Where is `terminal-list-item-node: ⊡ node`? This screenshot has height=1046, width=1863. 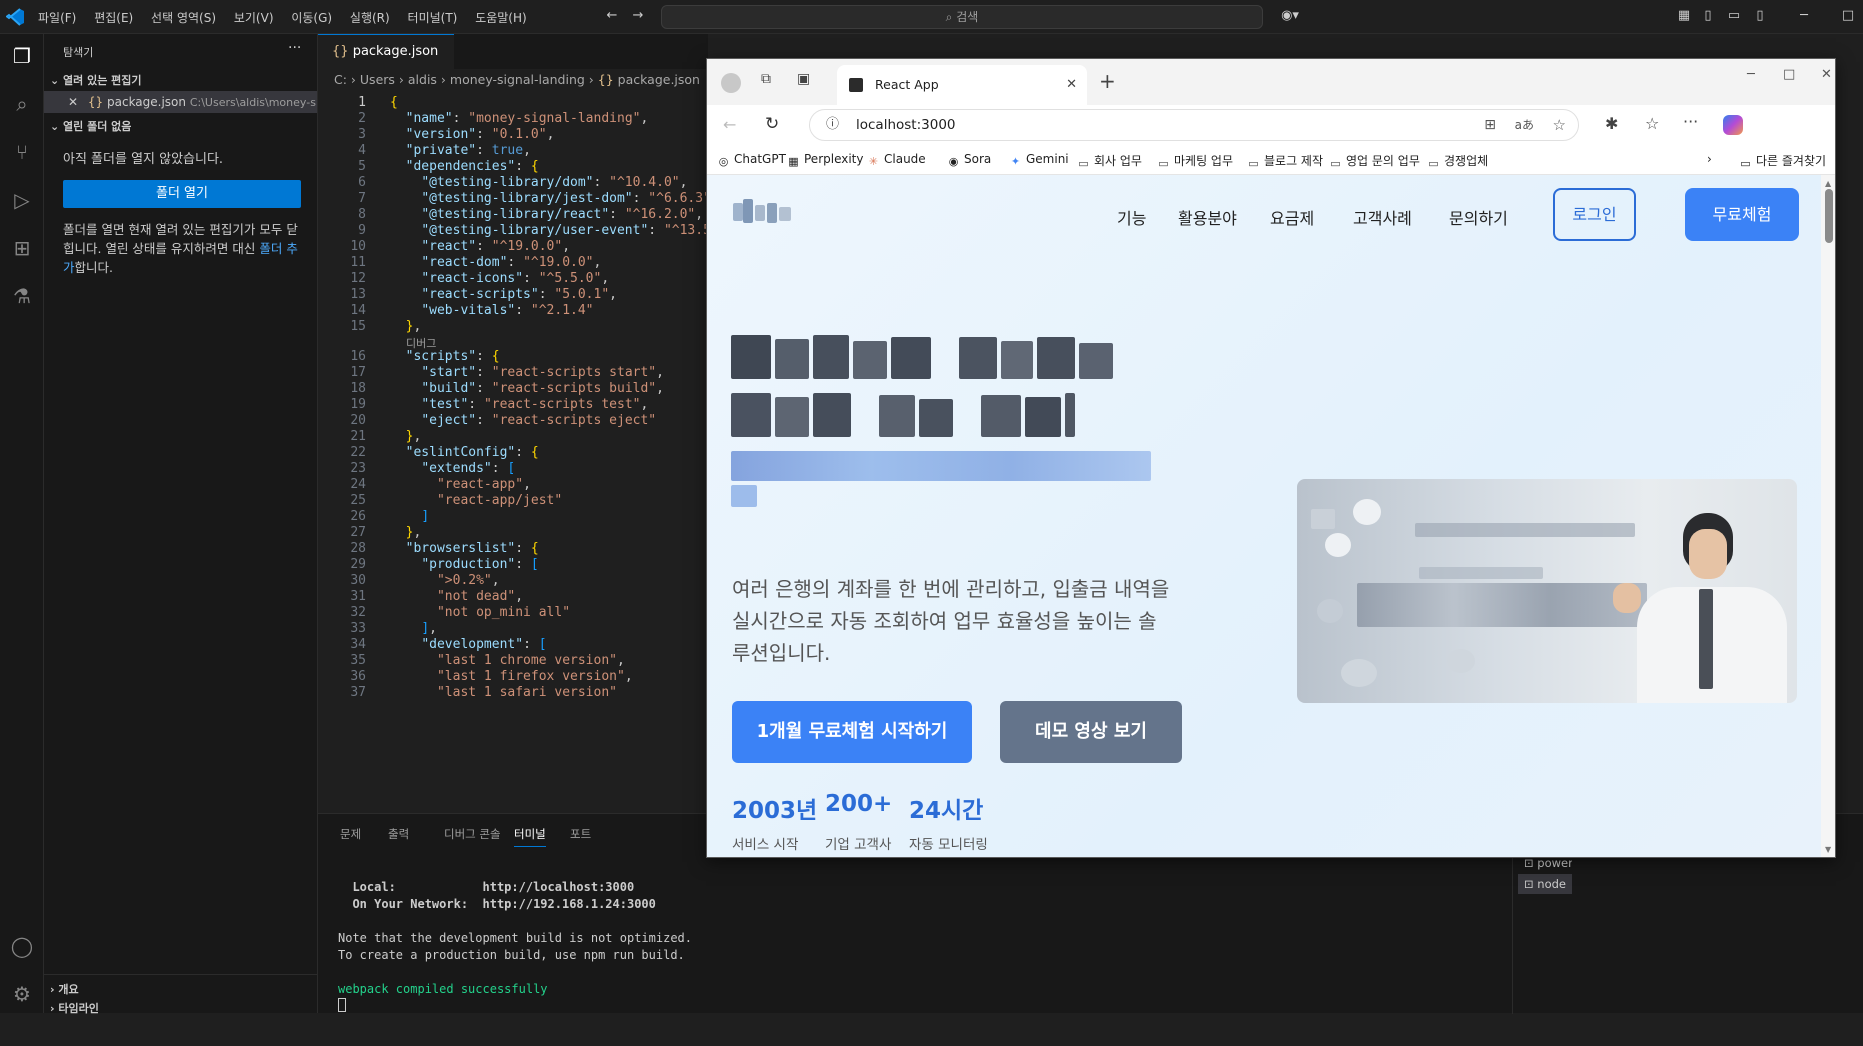 terminal-list-item-node: ⊡ node is located at coordinates (1545, 884).